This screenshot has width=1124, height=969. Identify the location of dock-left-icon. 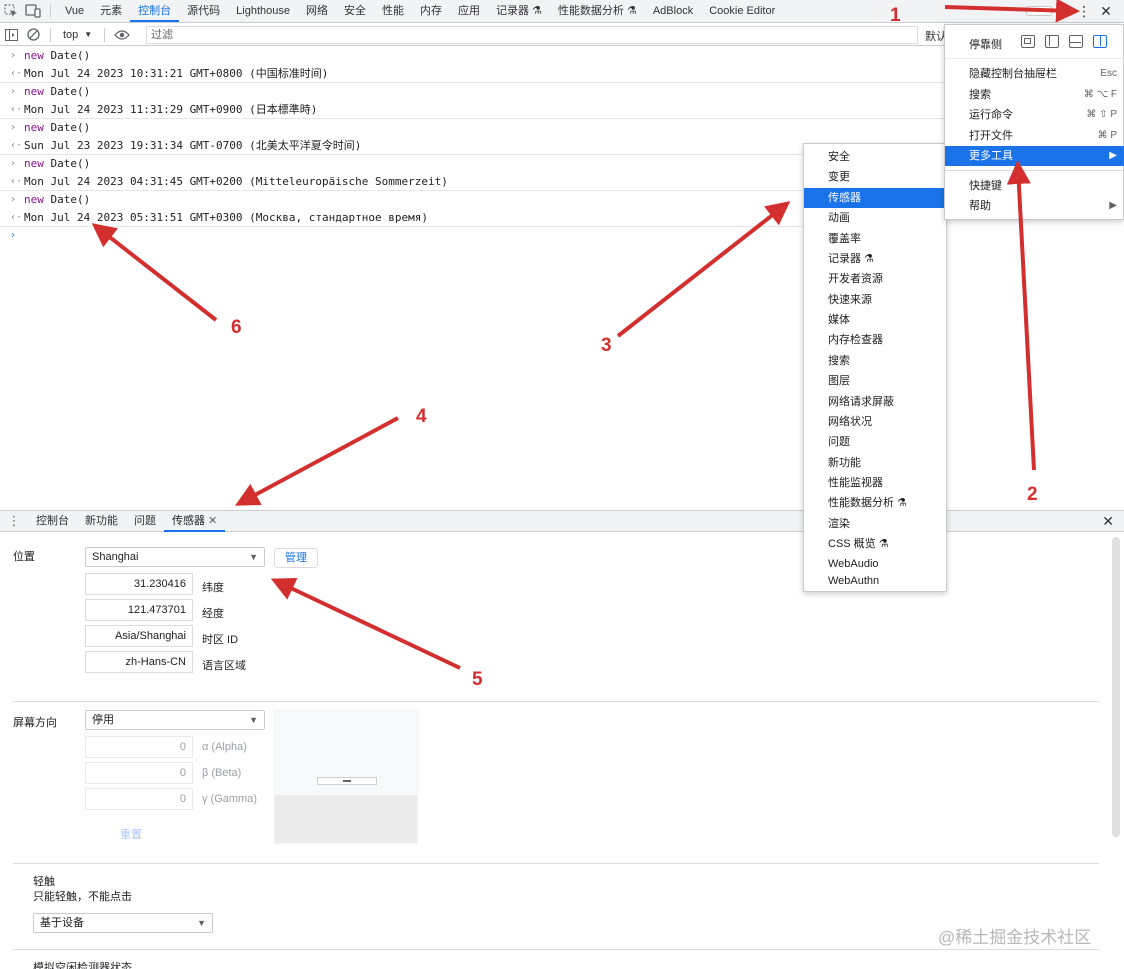
(1052, 41).